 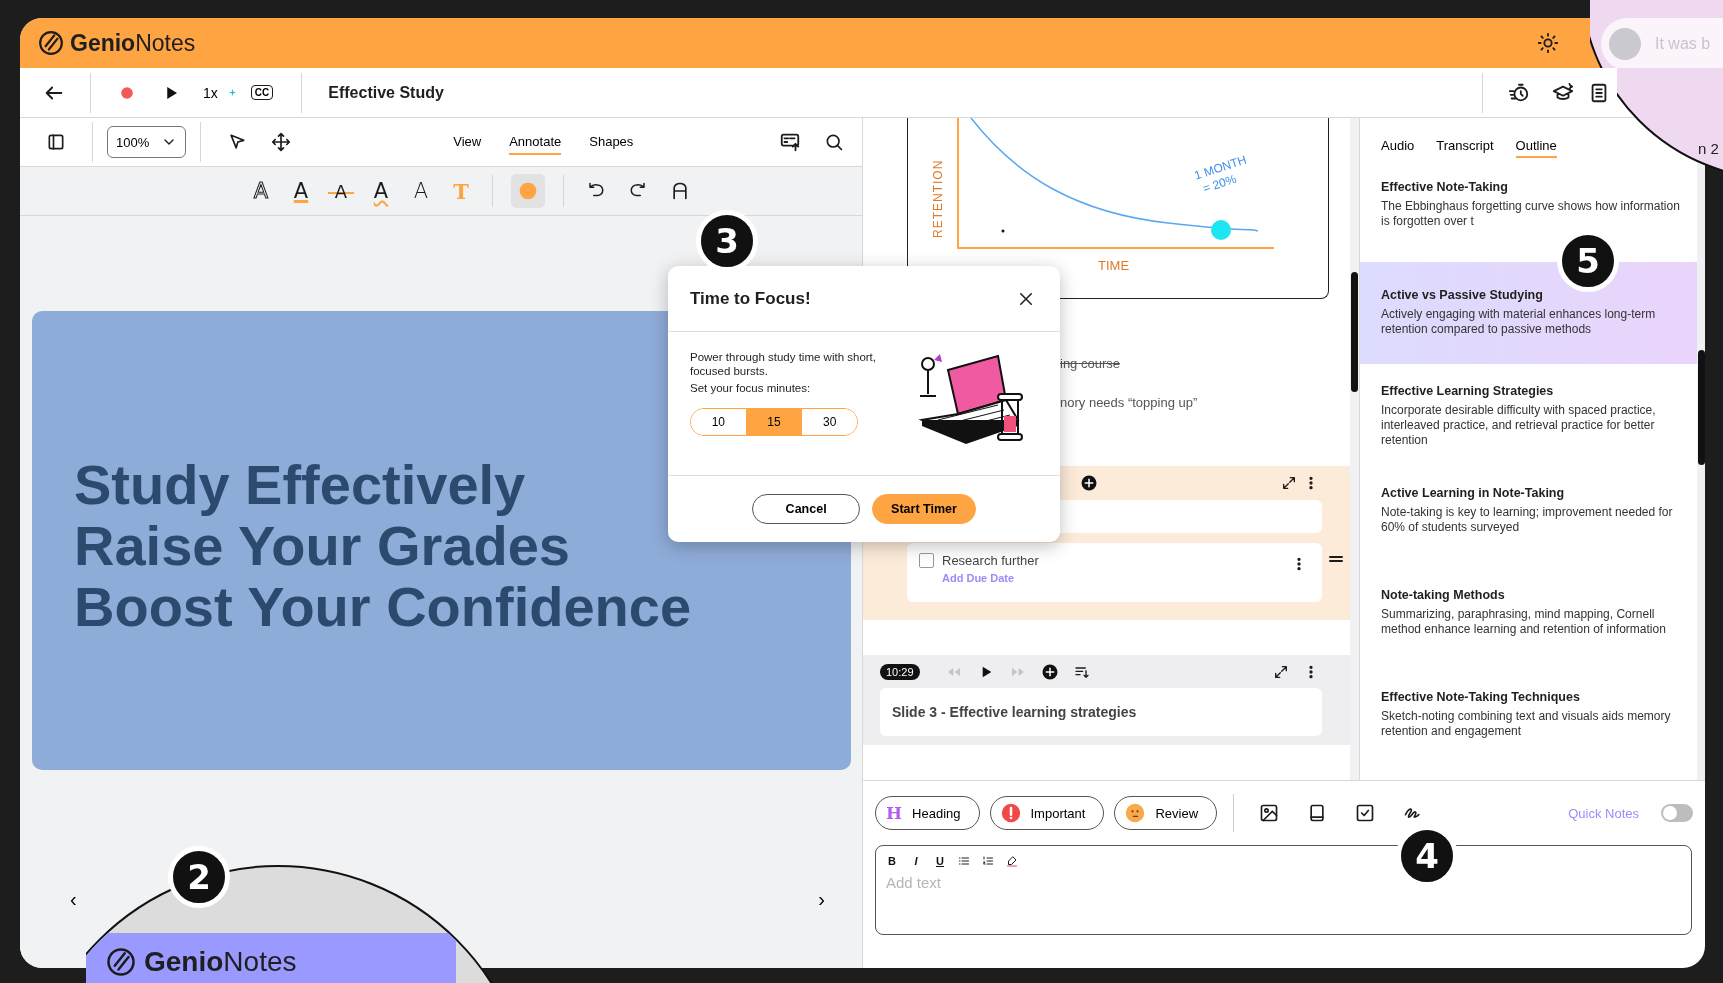 What do you see at coordinates (535, 142) in the screenshot?
I see `mode-tab: Annotate` at bounding box center [535, 142].